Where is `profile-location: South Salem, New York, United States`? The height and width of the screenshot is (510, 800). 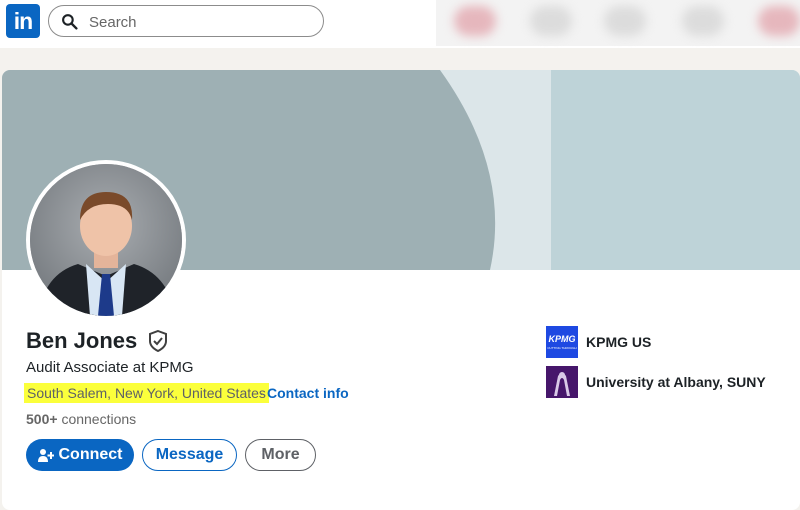 profile-location: South Salem, New York, United States is located at coordinates (146, 393).